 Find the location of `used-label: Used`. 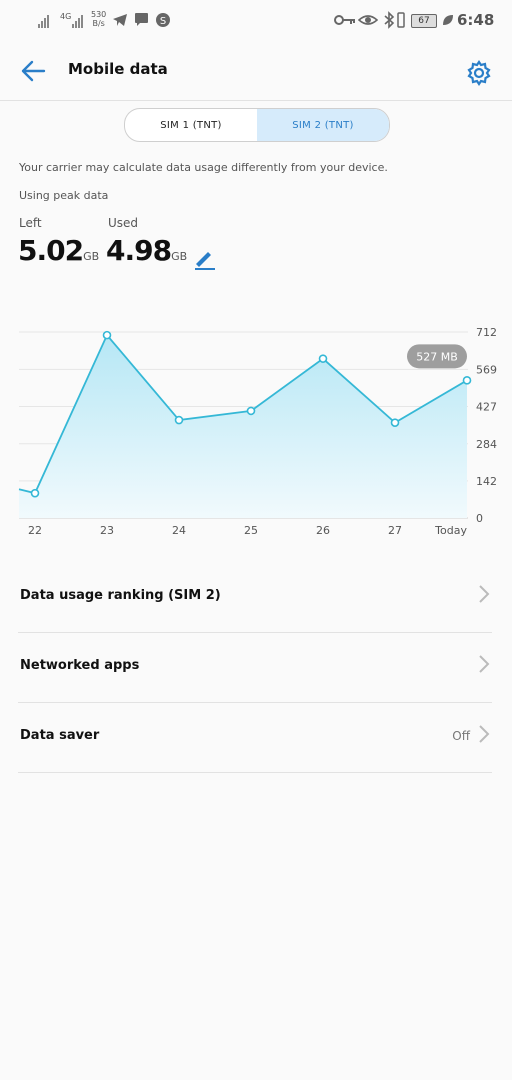

used-label: Used is located at coordinates (123, 223).